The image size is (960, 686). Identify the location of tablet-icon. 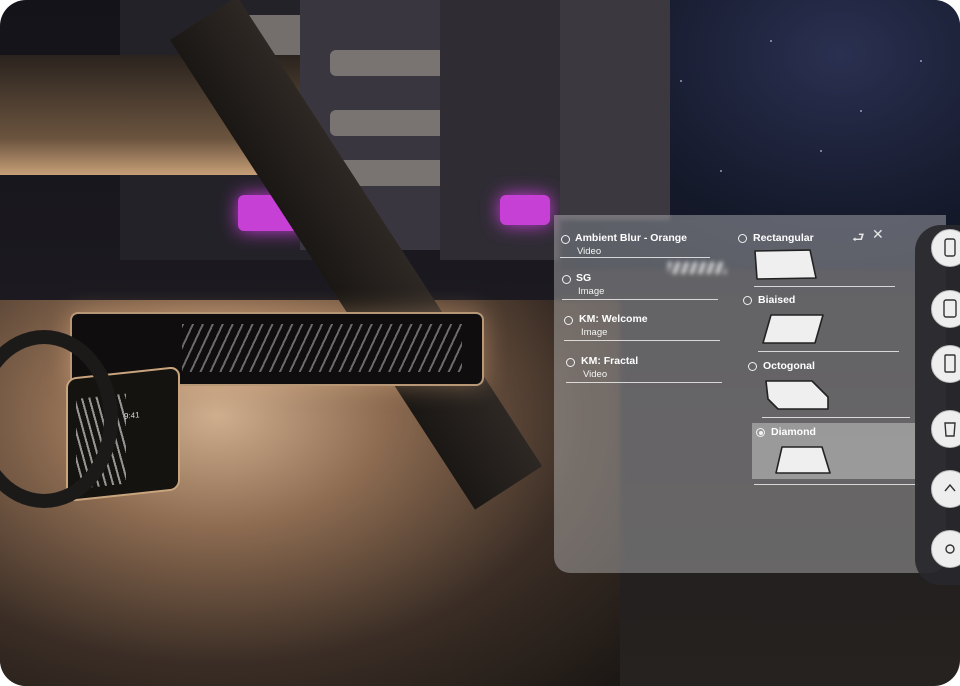
(950, 308).